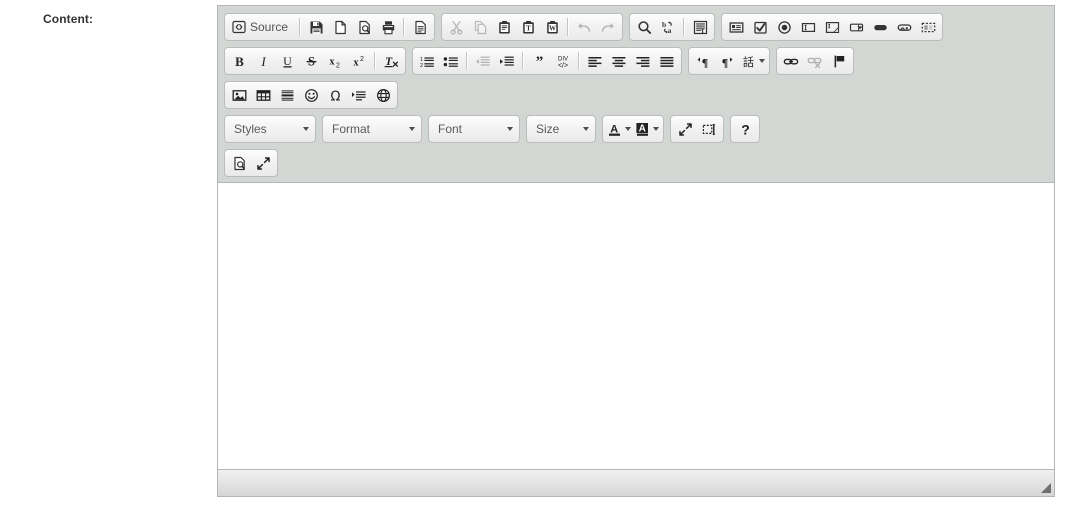  Describe the element at coordinates (548, 129) in the screenshot. I see `size-combo-label: Size` at that location.